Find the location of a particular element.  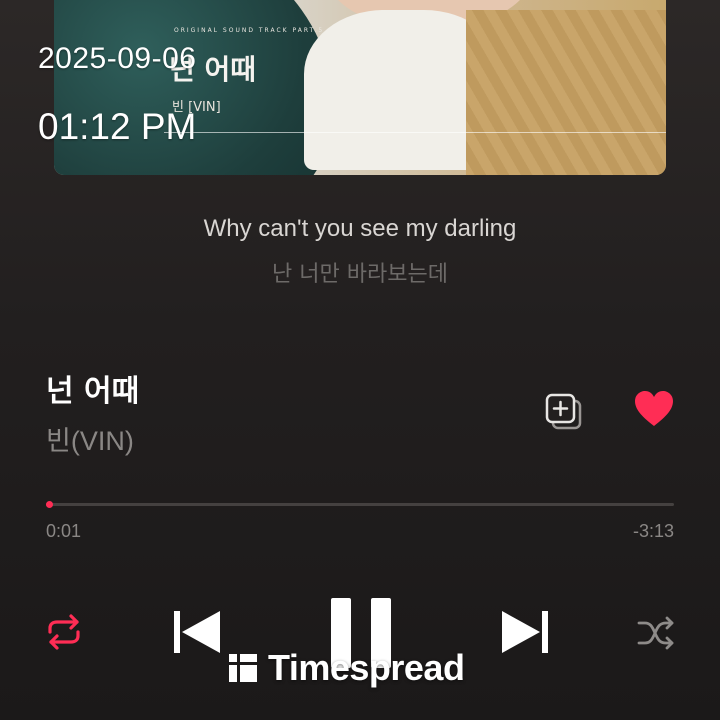

add-to-playlist-button is located at coordinates (564, 412).